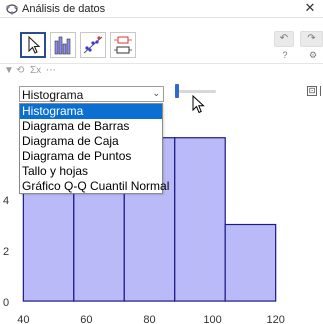  What do you see at coordinates (6, 201) in the screenshot?
I see `y-tick-label: 4` at bounding box center [6, 201].